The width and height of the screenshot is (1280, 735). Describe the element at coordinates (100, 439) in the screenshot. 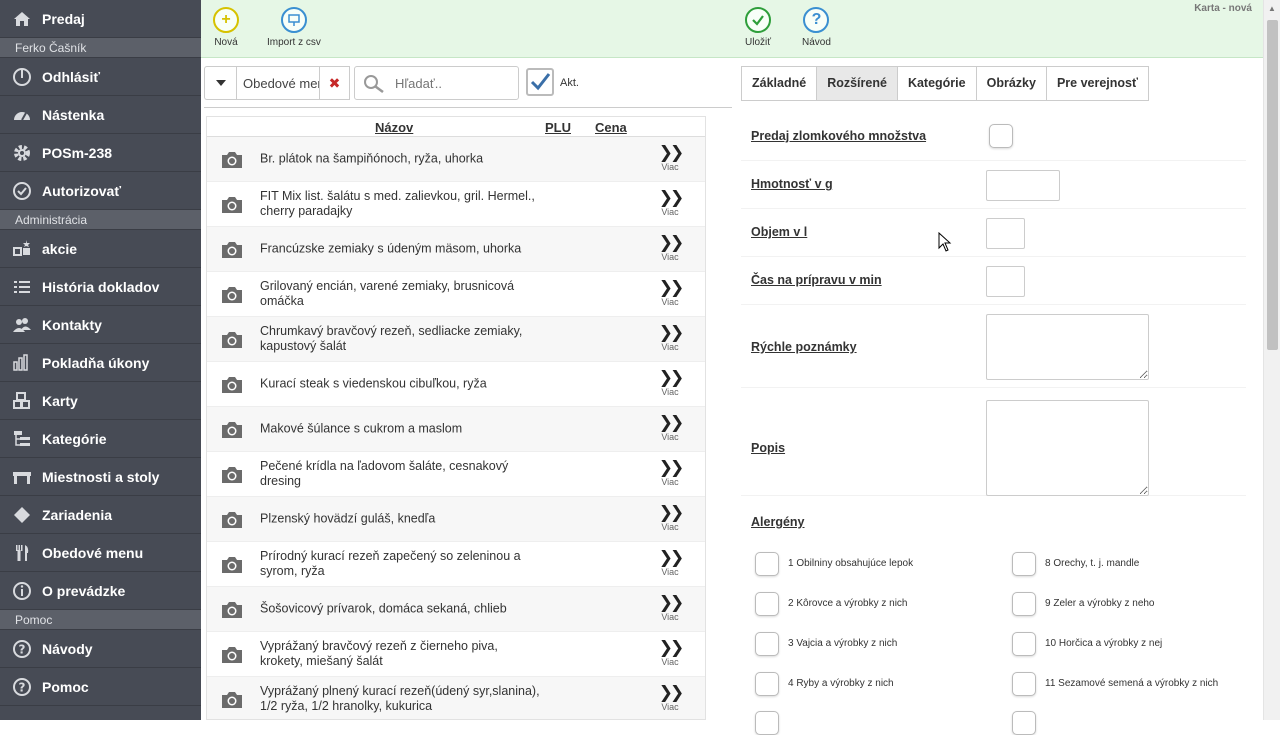

I see `sidebar-item-categories: Kategórie` at that location.